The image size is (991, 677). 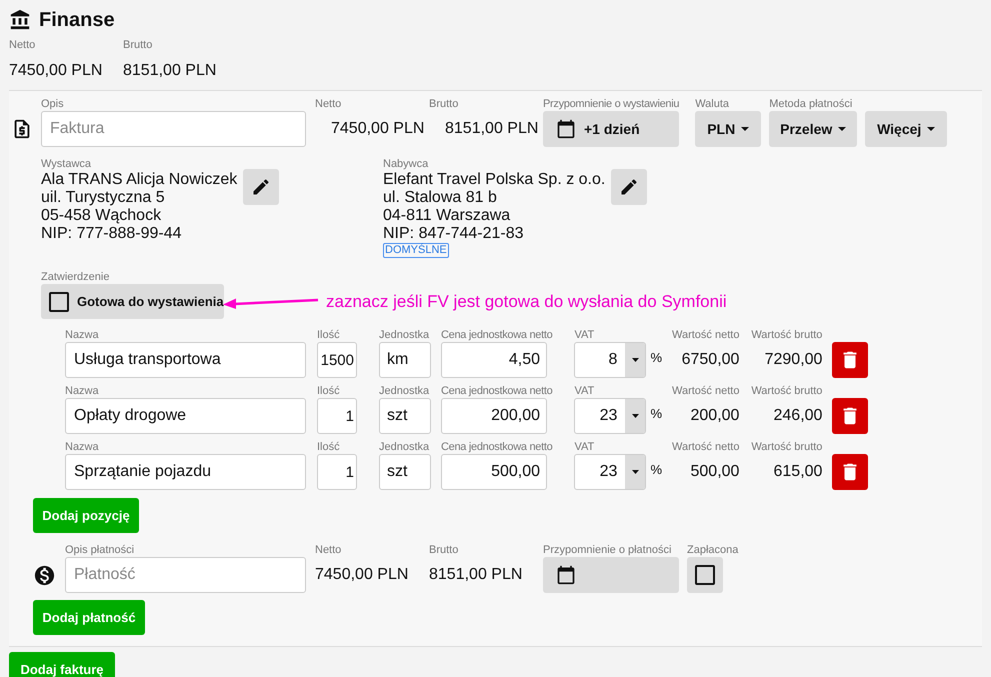 What do you see at coordinates (185, 416) in the screenshot?
I see `item-name-field: Opłaty drogowe` at bounding box center [185, 416].